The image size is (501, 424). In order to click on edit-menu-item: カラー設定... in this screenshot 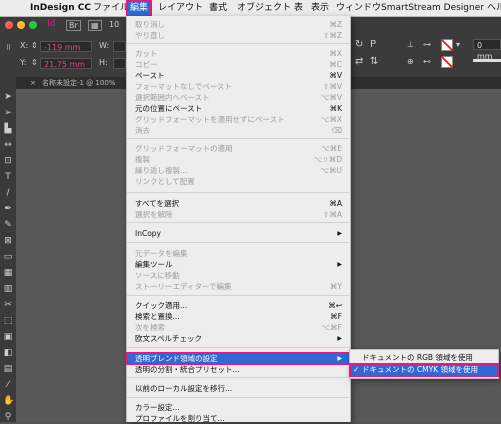, I will do `click(238, 407)`.